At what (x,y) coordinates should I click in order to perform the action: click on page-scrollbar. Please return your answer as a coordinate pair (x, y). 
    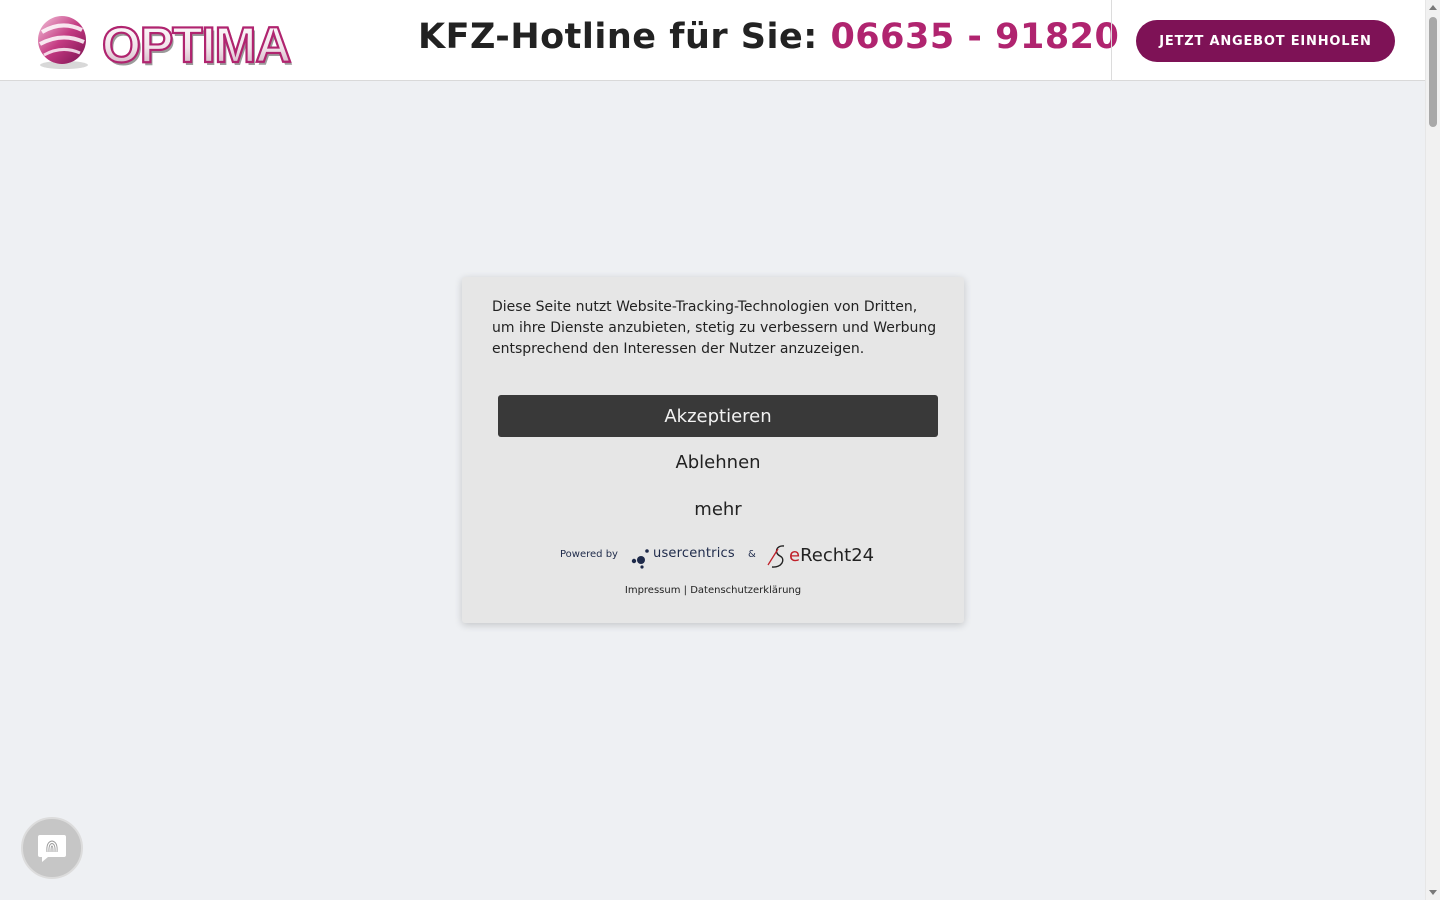
    Looking at the image, I should click on (1432, 450).